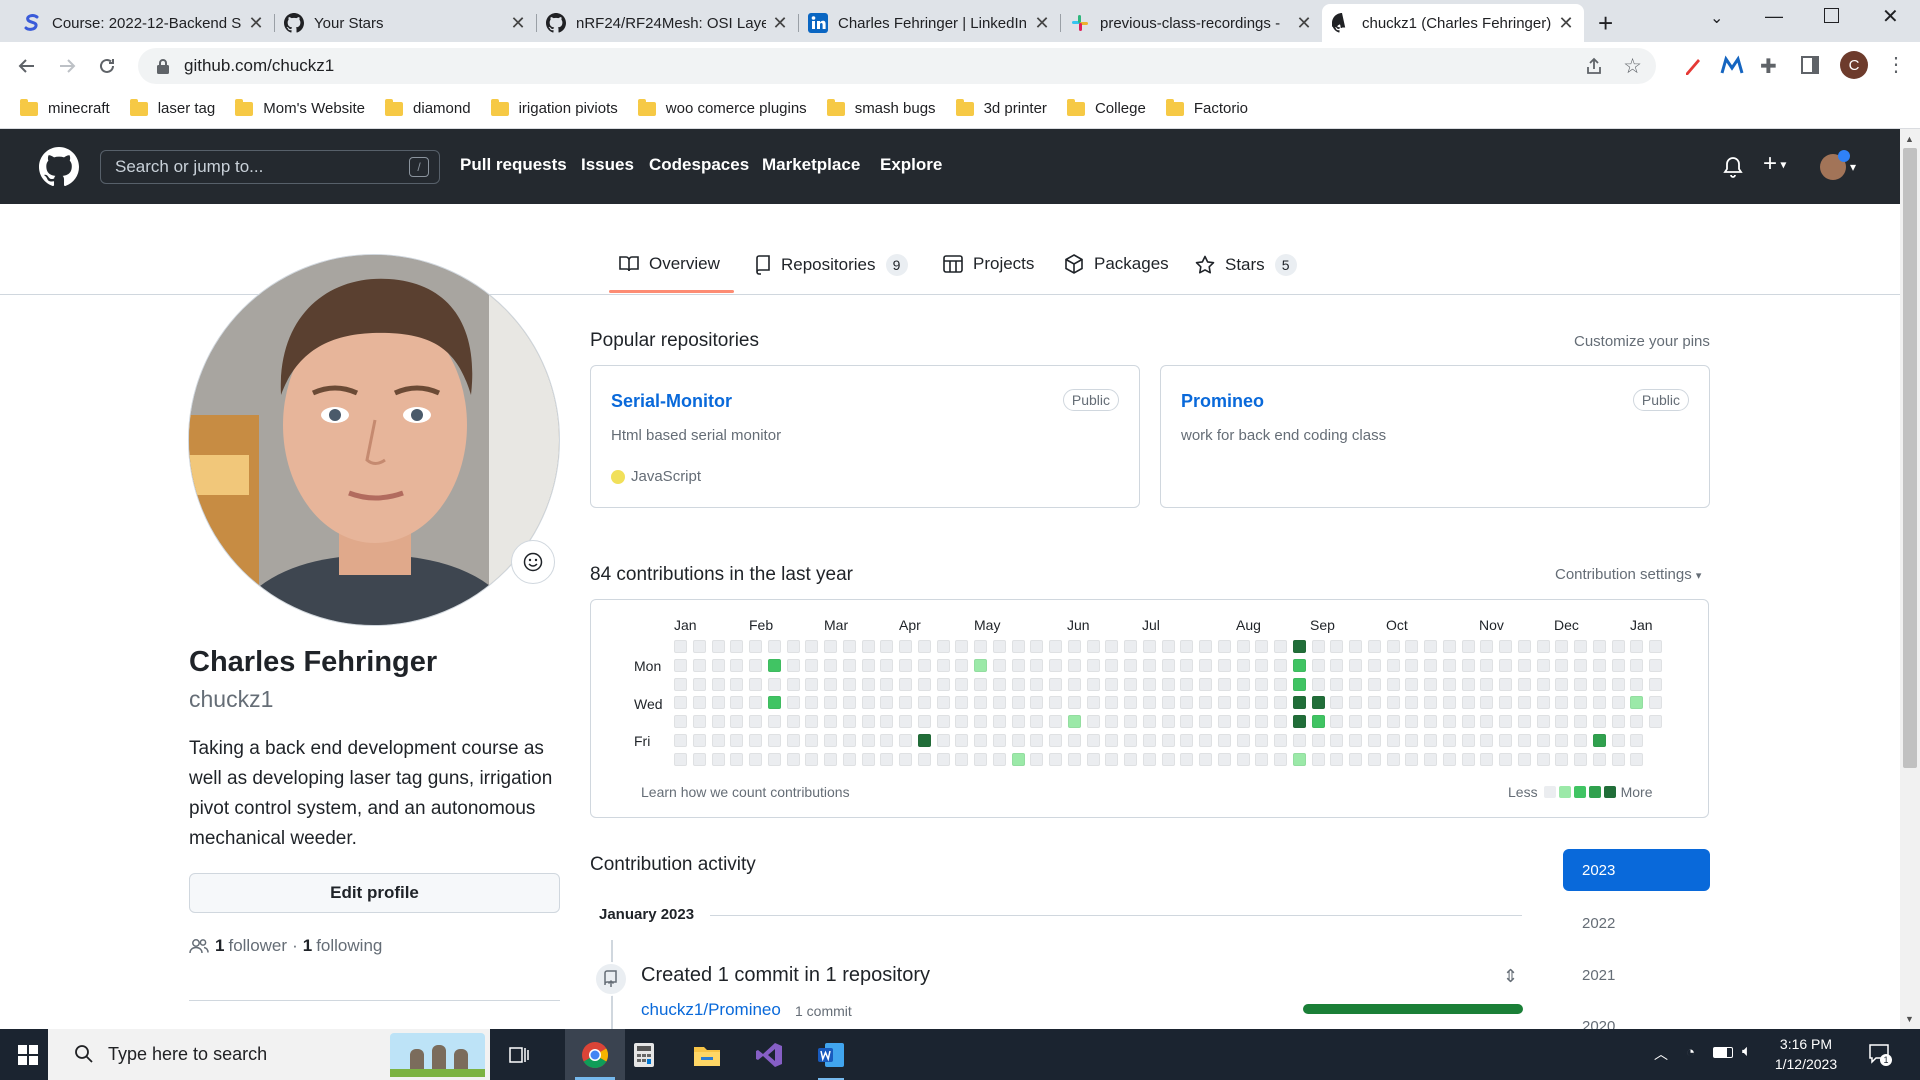  I want to click on scroll-up-arrow-icon: ▲, so click(1909, 139).